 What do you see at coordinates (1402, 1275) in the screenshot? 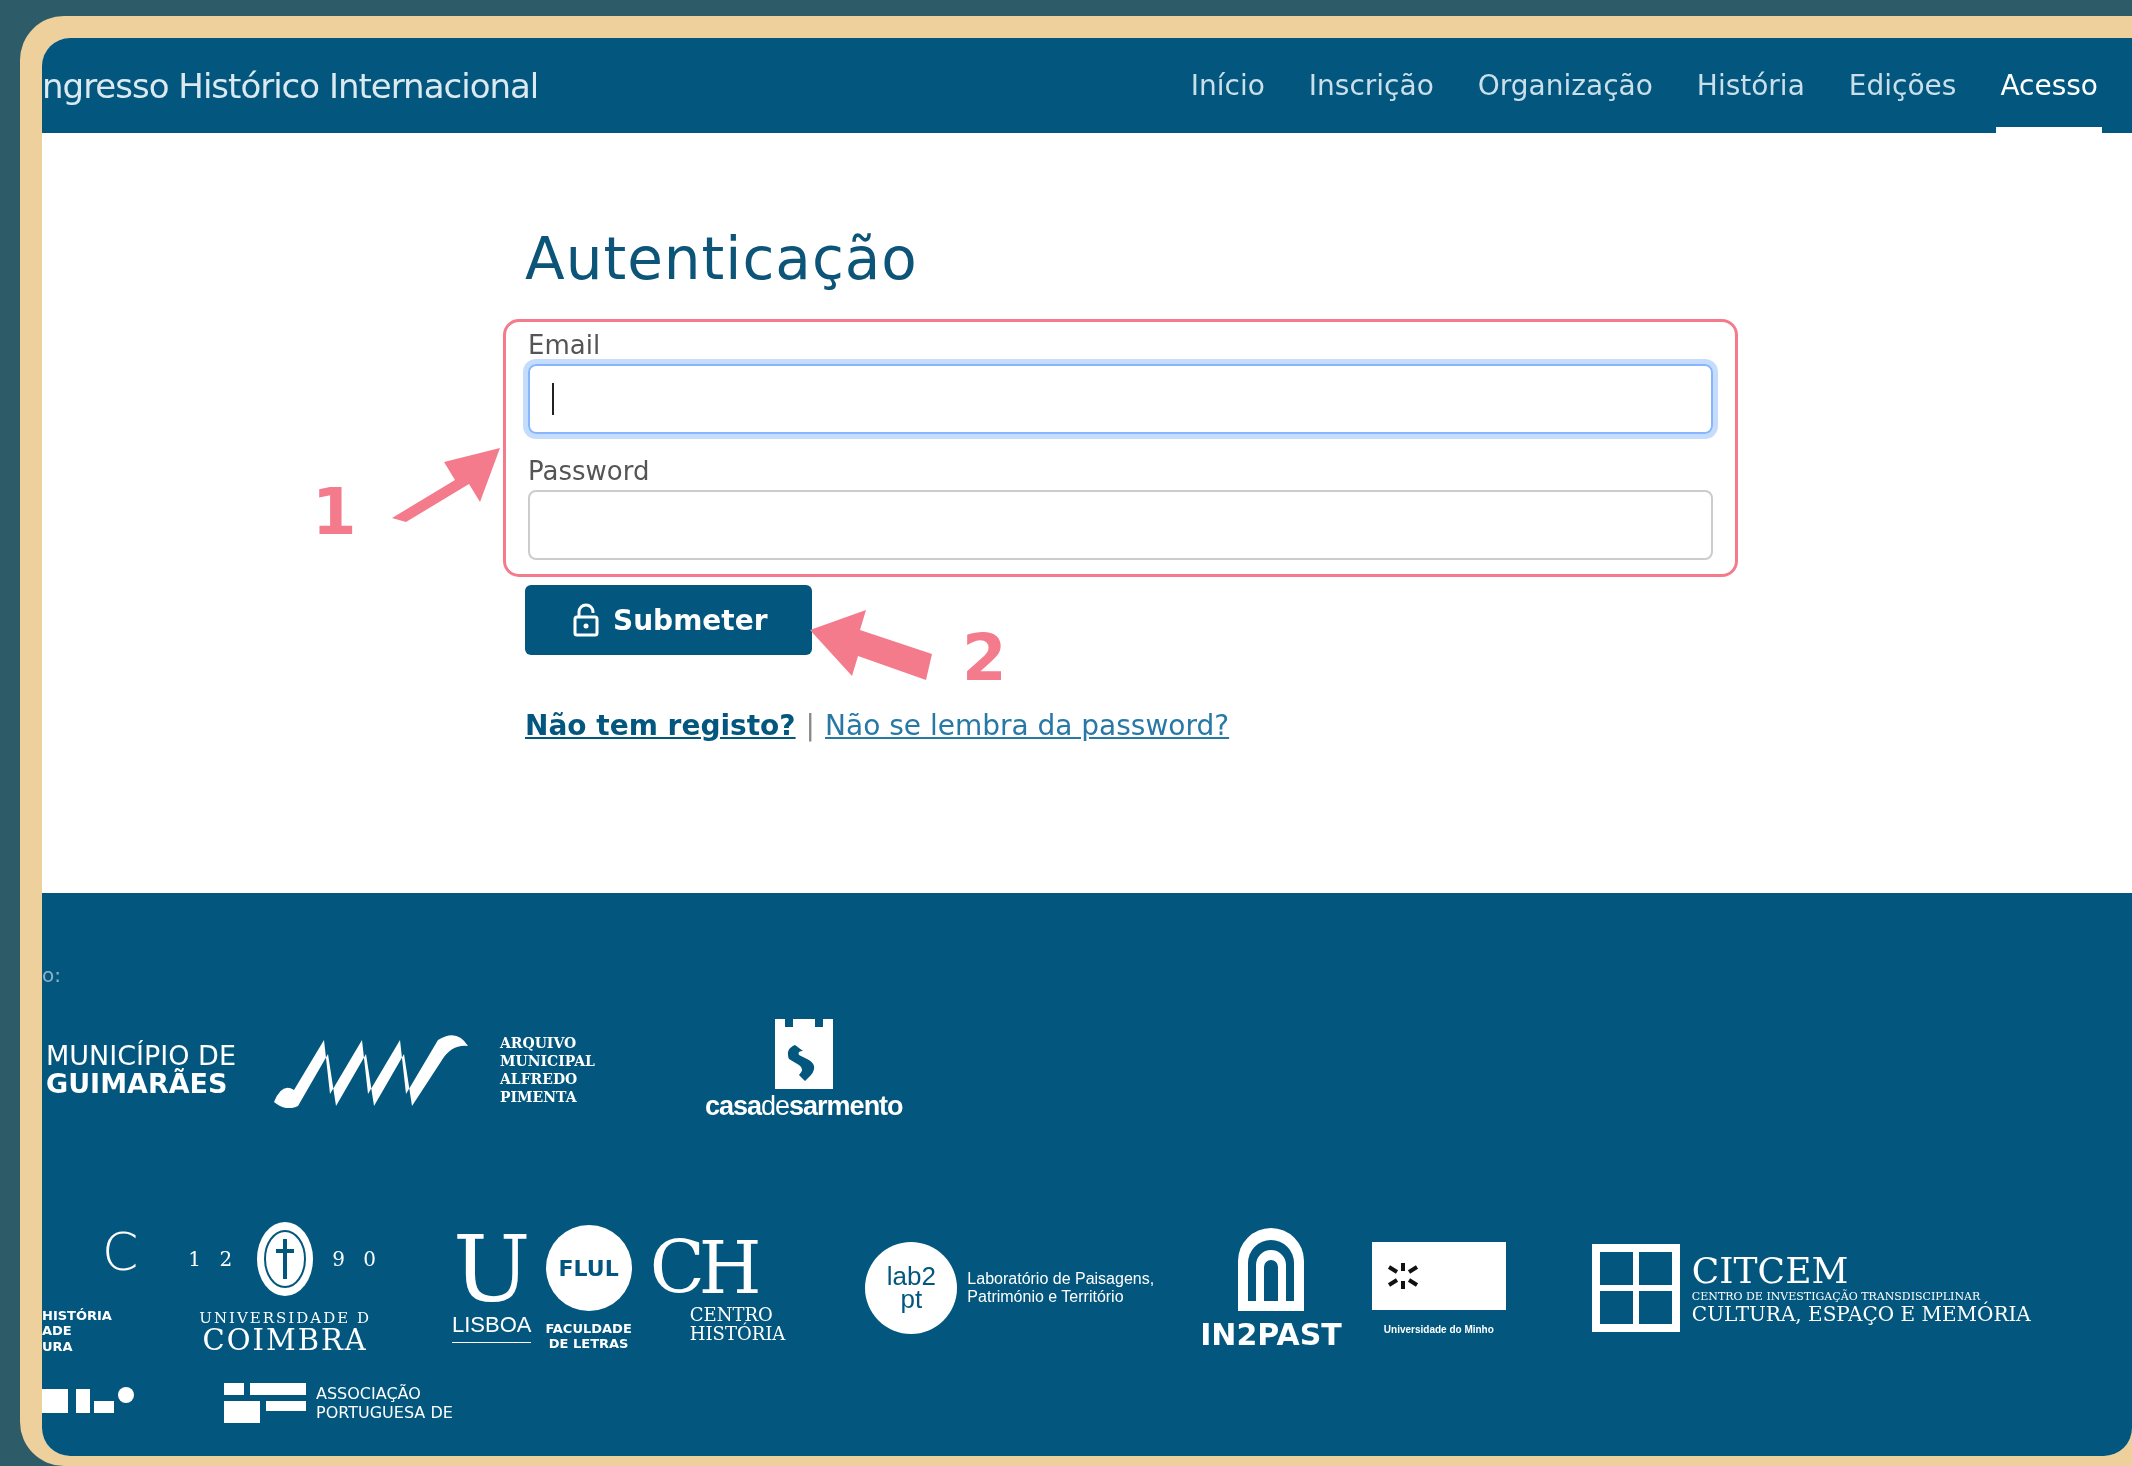
I see `asterisk-icon` at bounding box center [1402, 1275].